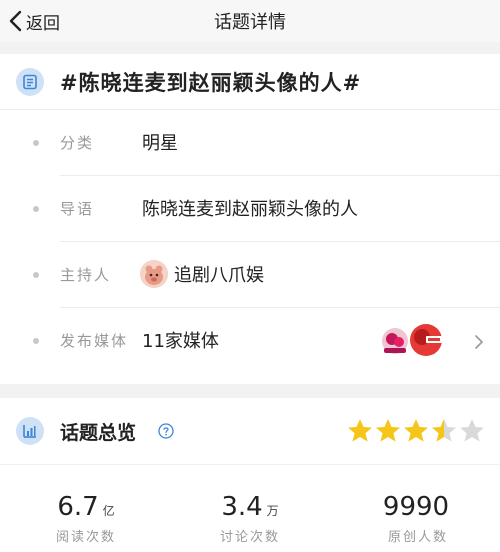 This screenshot has width=500, height=552. Describe the element at coordinates (242, 507) in the screenshot. I see `stat-value: 3.4` at that location.